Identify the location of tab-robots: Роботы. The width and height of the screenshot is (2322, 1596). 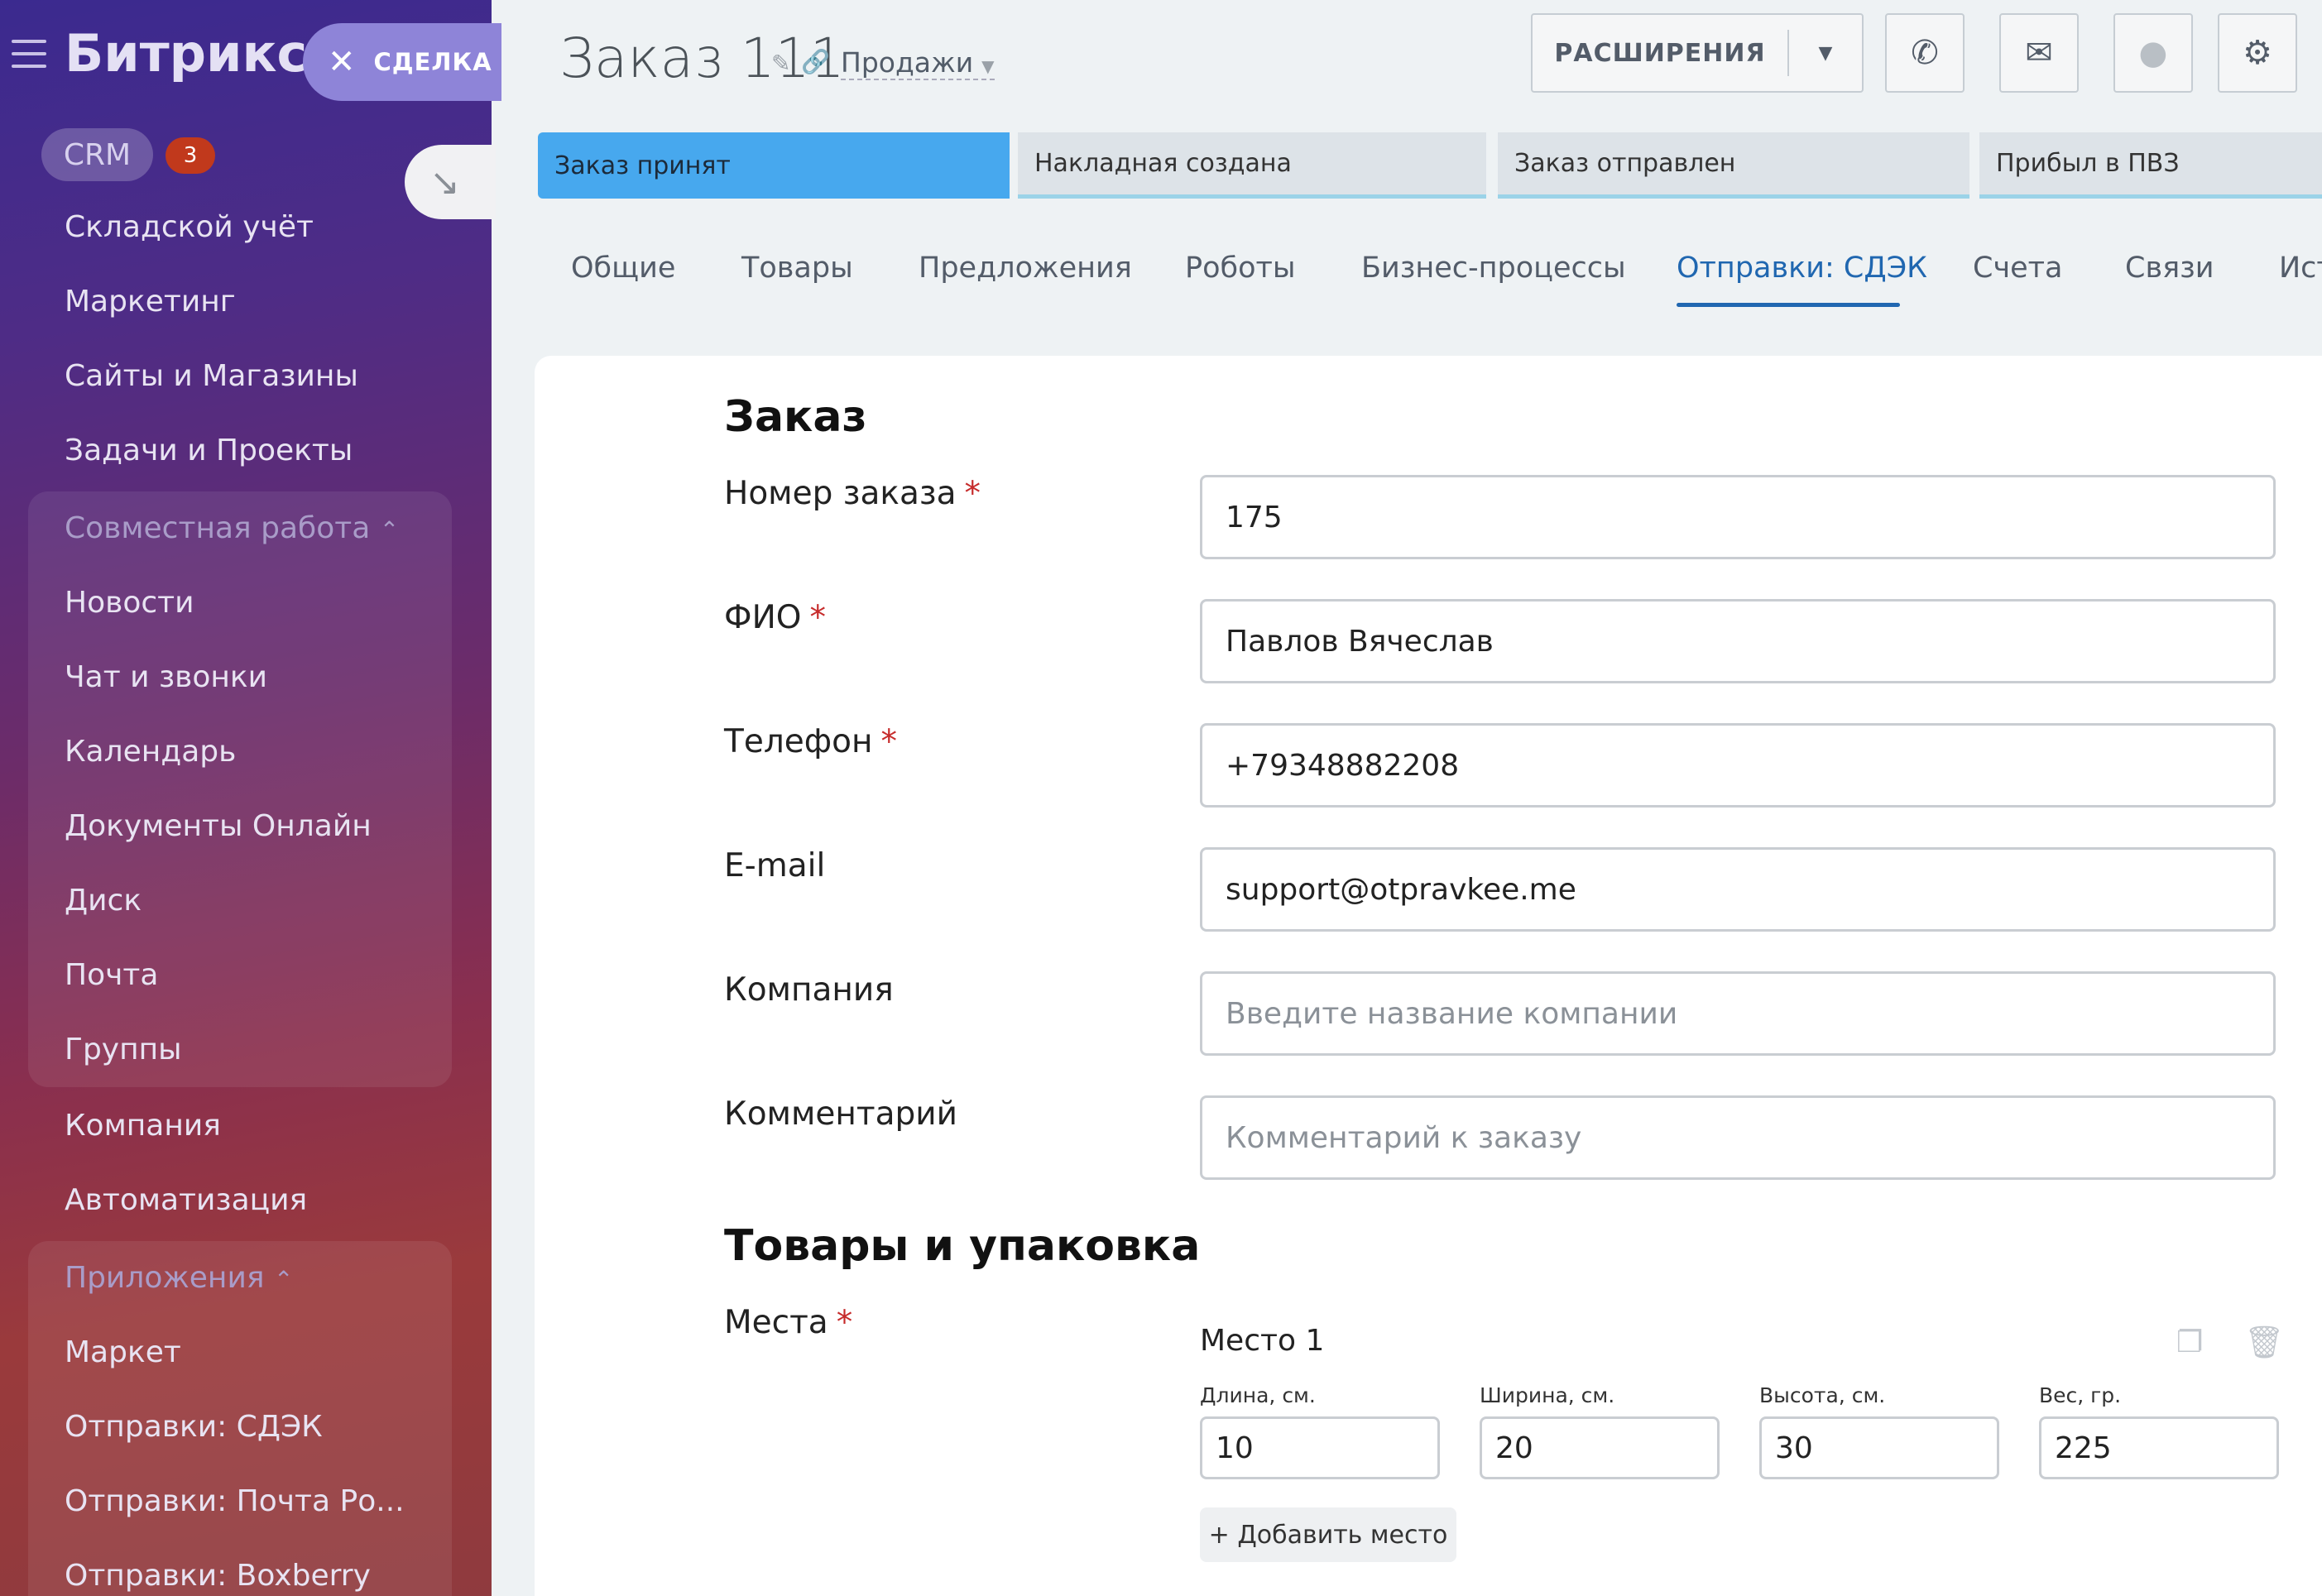
(1240, 268).